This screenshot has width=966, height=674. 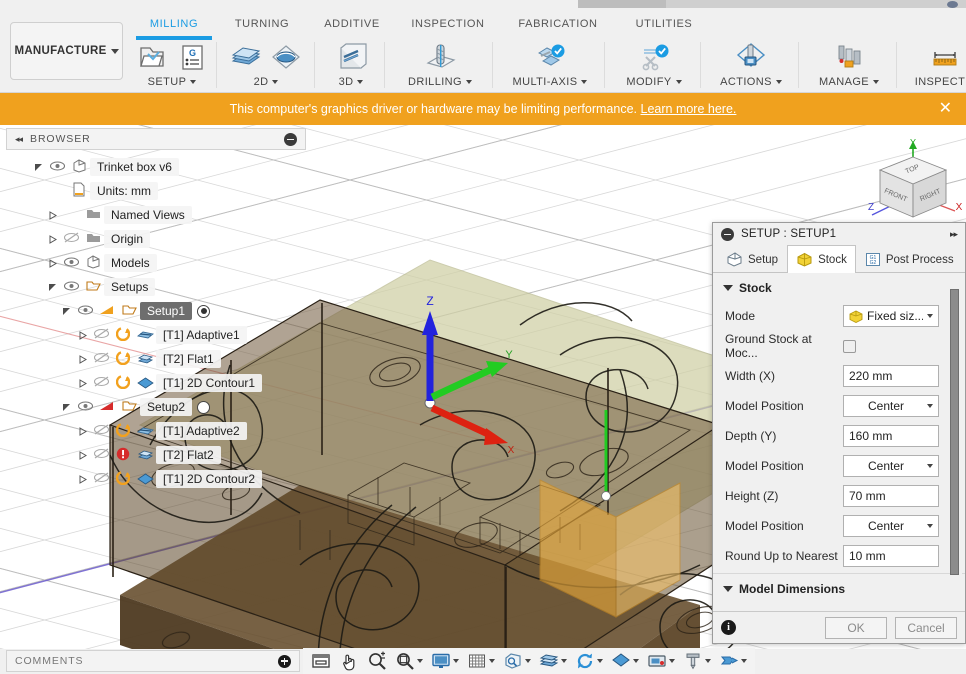 What do you see at coordinates (284, 661) in the screenshot?
I see `add-comment-icon` at bounding box center [284, 661].